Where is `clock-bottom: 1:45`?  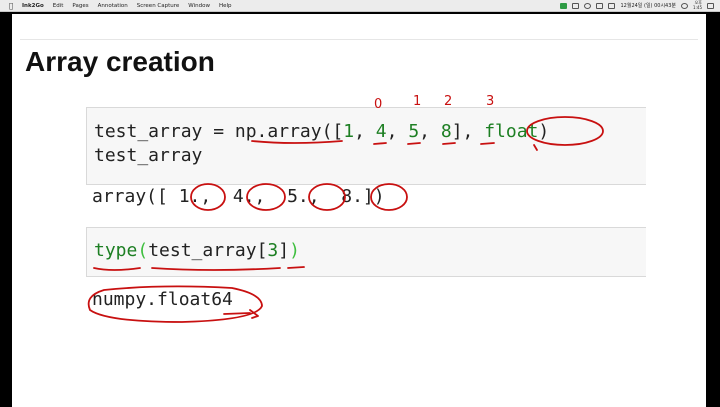 clock-bottom: 1:45 is located at coordinates (697, 7).